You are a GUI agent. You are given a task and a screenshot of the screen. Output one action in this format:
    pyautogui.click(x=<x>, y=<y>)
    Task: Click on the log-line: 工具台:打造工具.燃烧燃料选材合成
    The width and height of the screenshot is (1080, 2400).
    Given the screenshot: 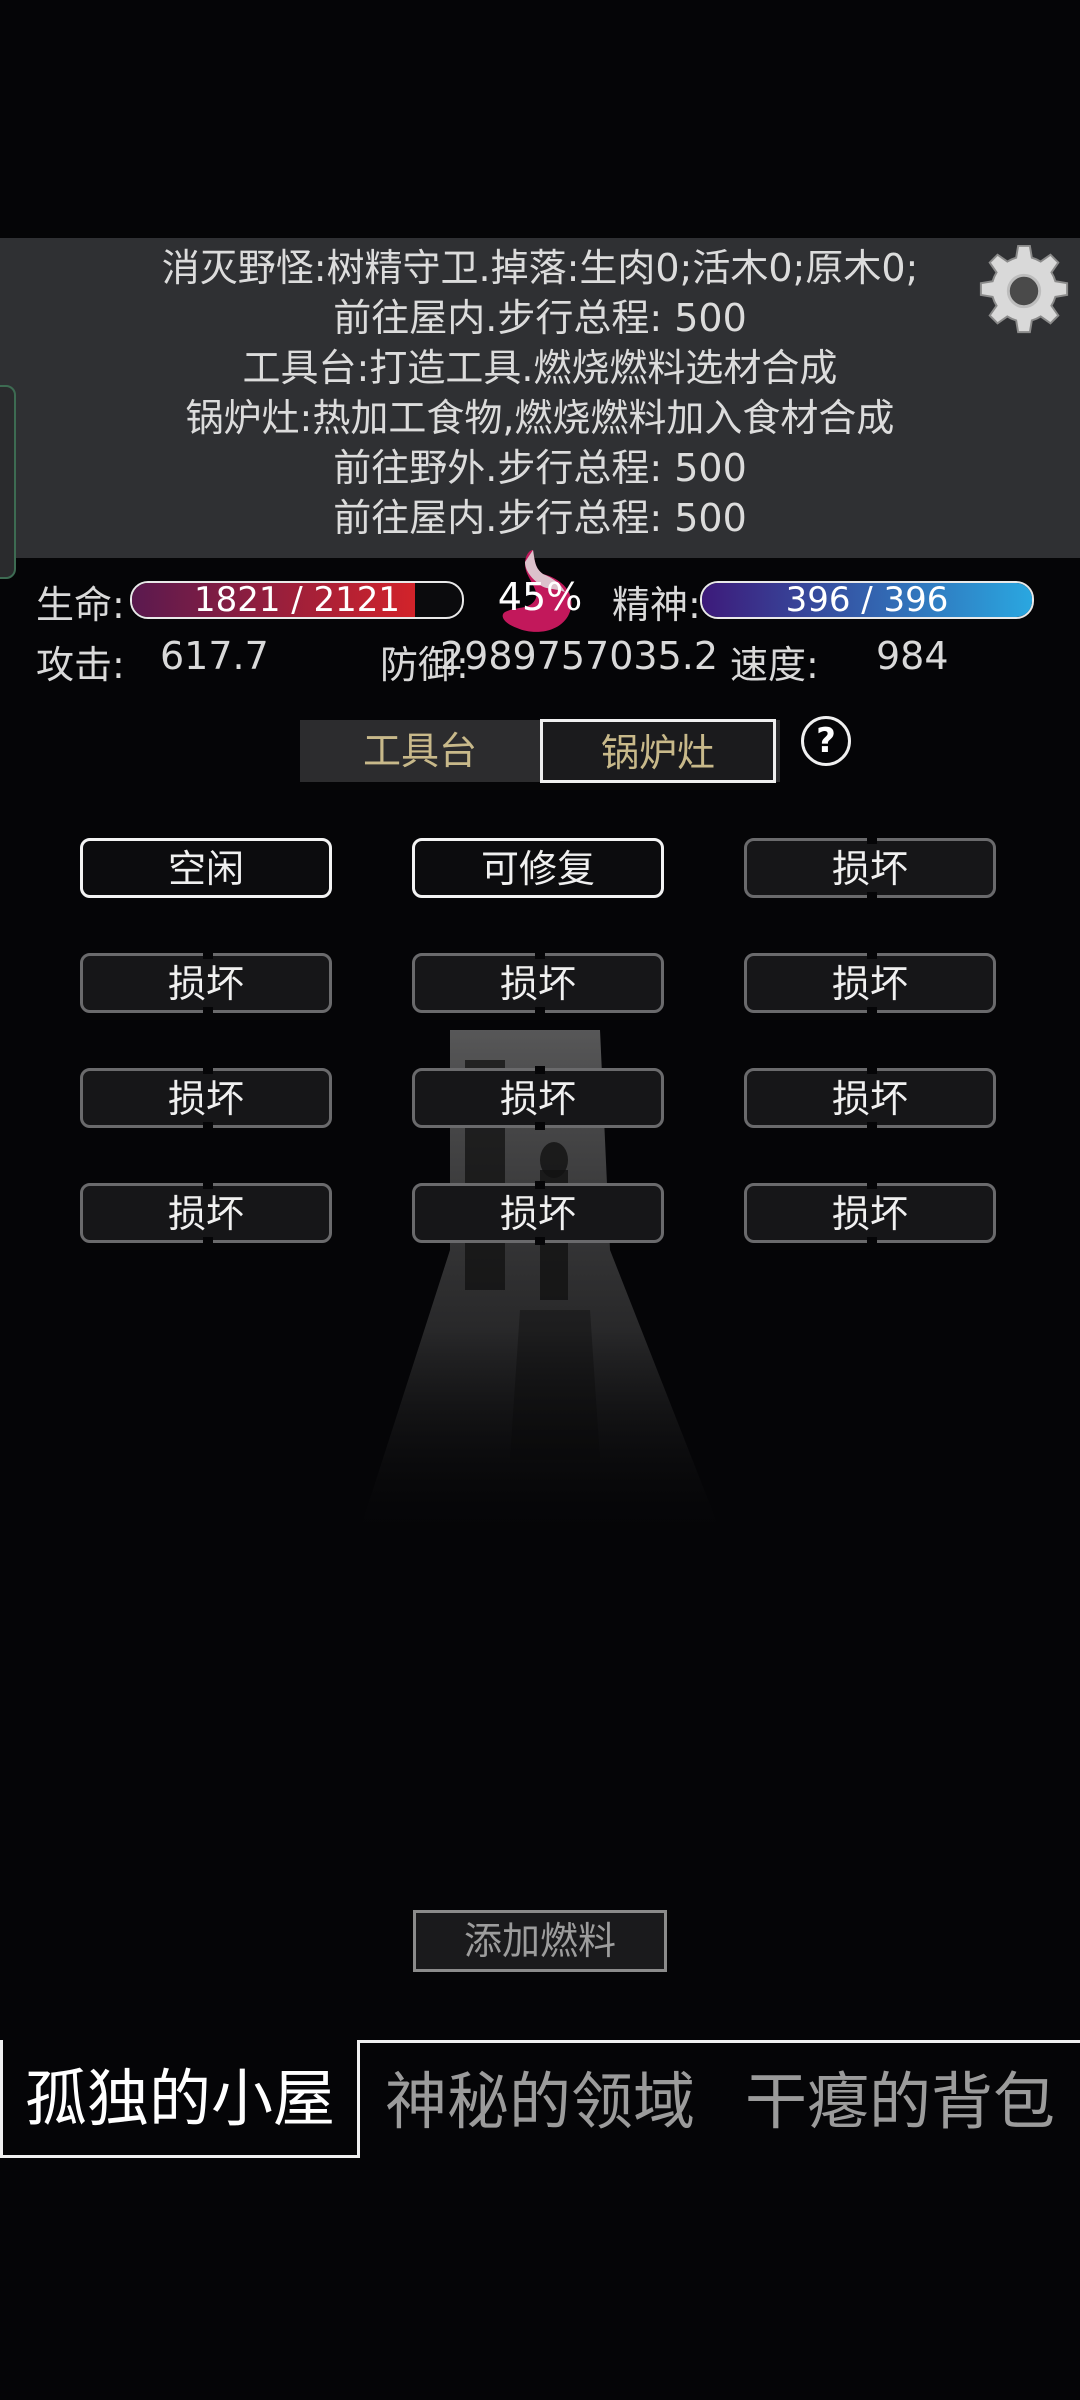 What is the action you would take?
    pyautogui.click(x=540, y=368)
    